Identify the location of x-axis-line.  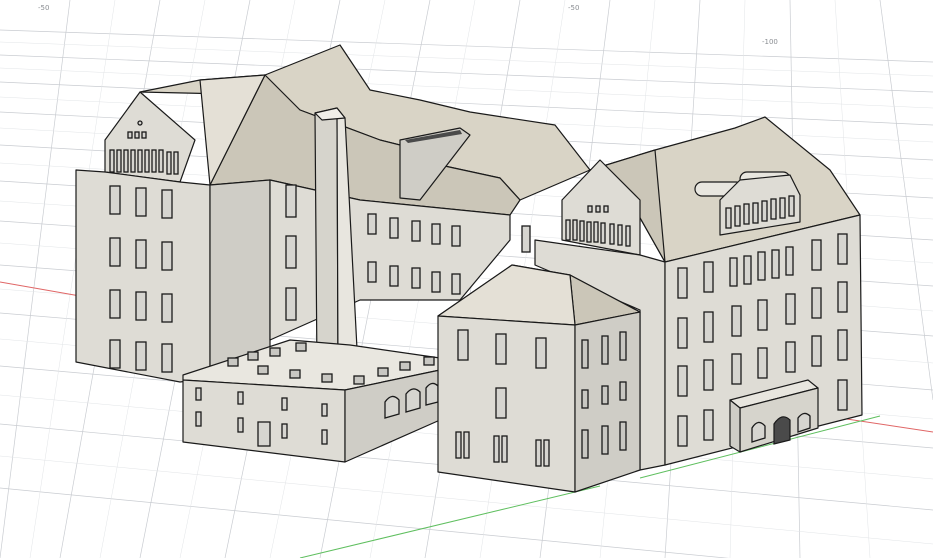
(40, 289).